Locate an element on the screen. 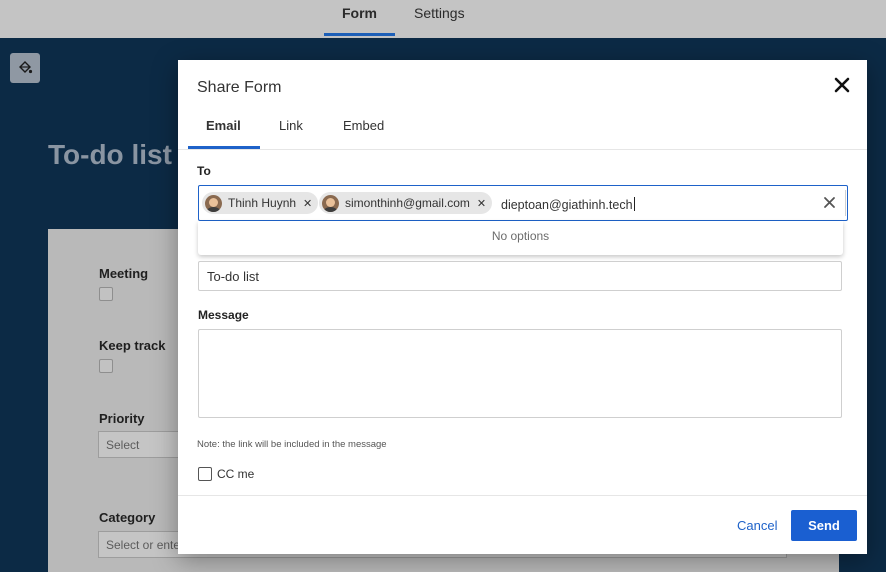 The width and height of the screenshot is (886, 572). message-label: Message is located at coordinates (223, 315).